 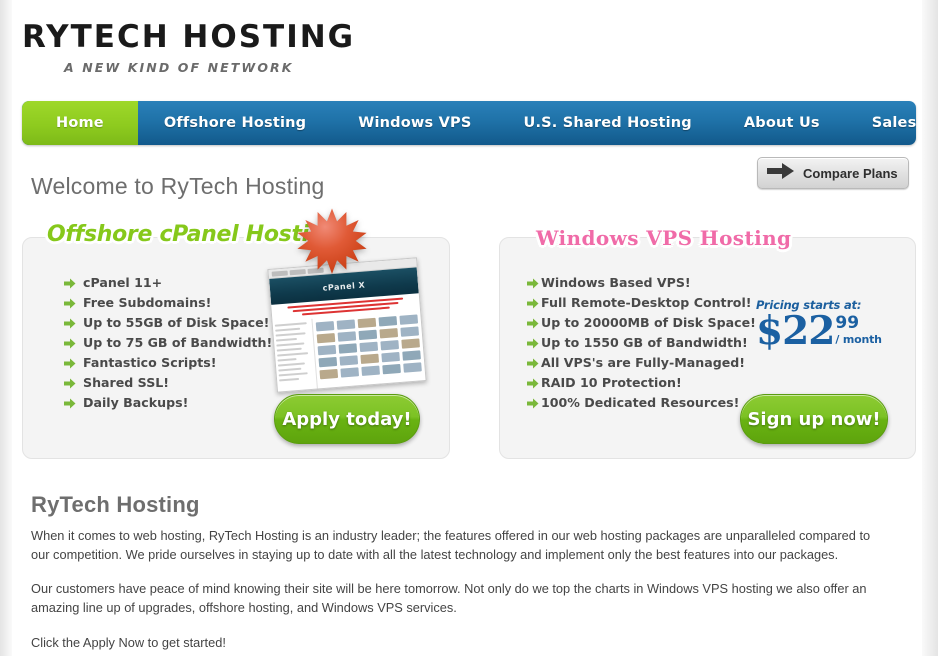 I want to click on thumbnail-banner-label: cPanel X, so click(x=344, y=286).